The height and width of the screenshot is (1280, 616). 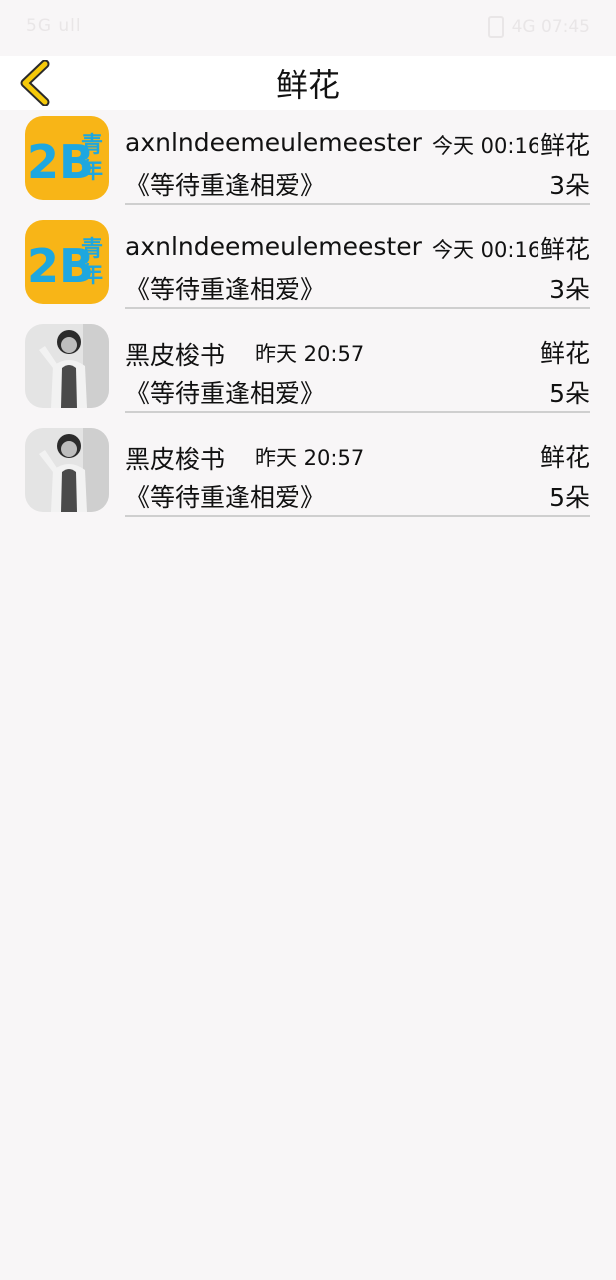 I want to click on page-title: 鲜花, so click(x=307, y=85).